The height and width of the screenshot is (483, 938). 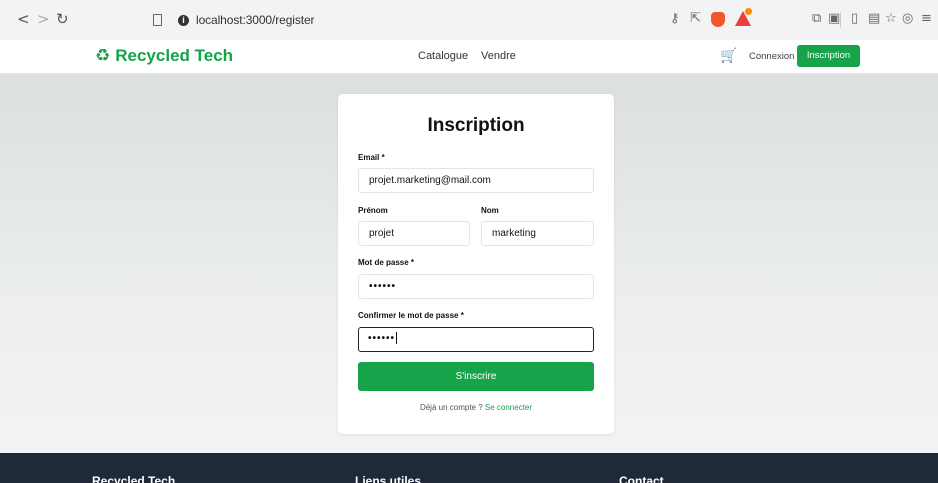 What do you see at coordinates (414, 233) in the screenshot?
I see `firstname-input: projet` at bounding box center [414, 233].